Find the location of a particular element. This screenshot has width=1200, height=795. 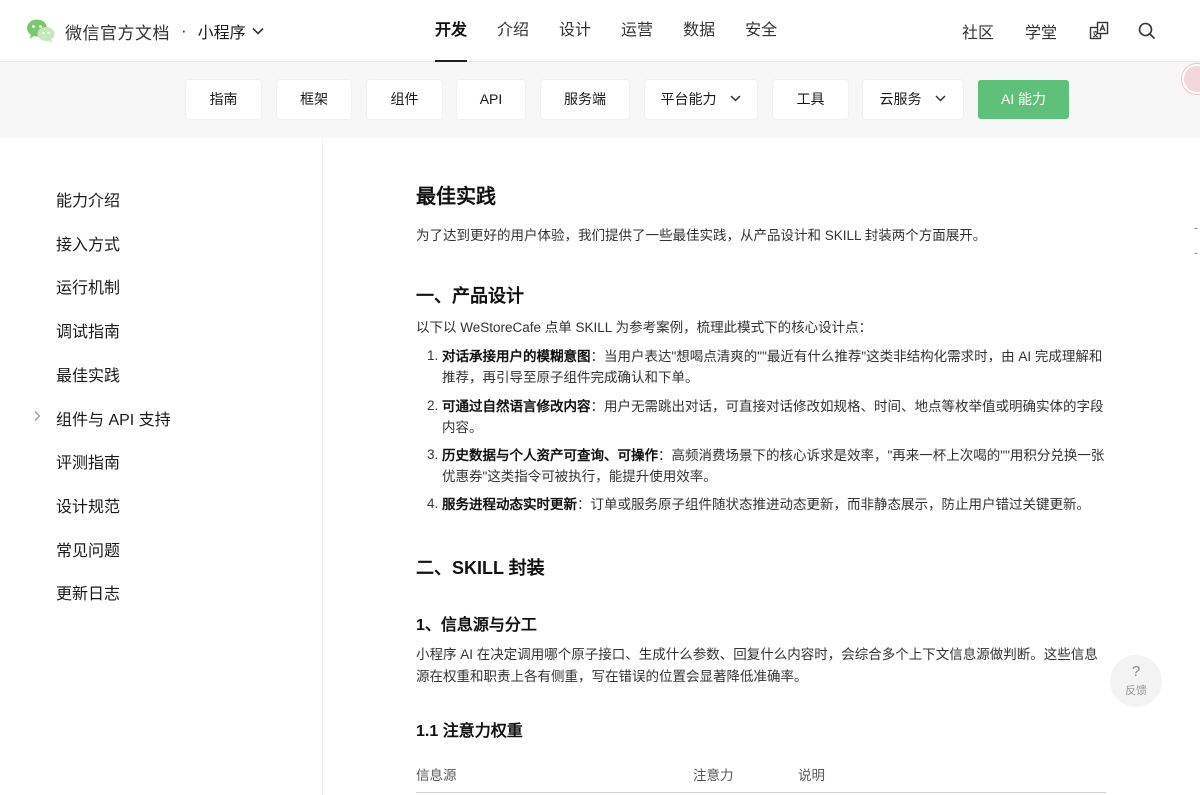

paragraph-line: 源在权重和职责上各有侧重，写在错误的位置会显著降低准确率。 is located at coordinates (612, 676).